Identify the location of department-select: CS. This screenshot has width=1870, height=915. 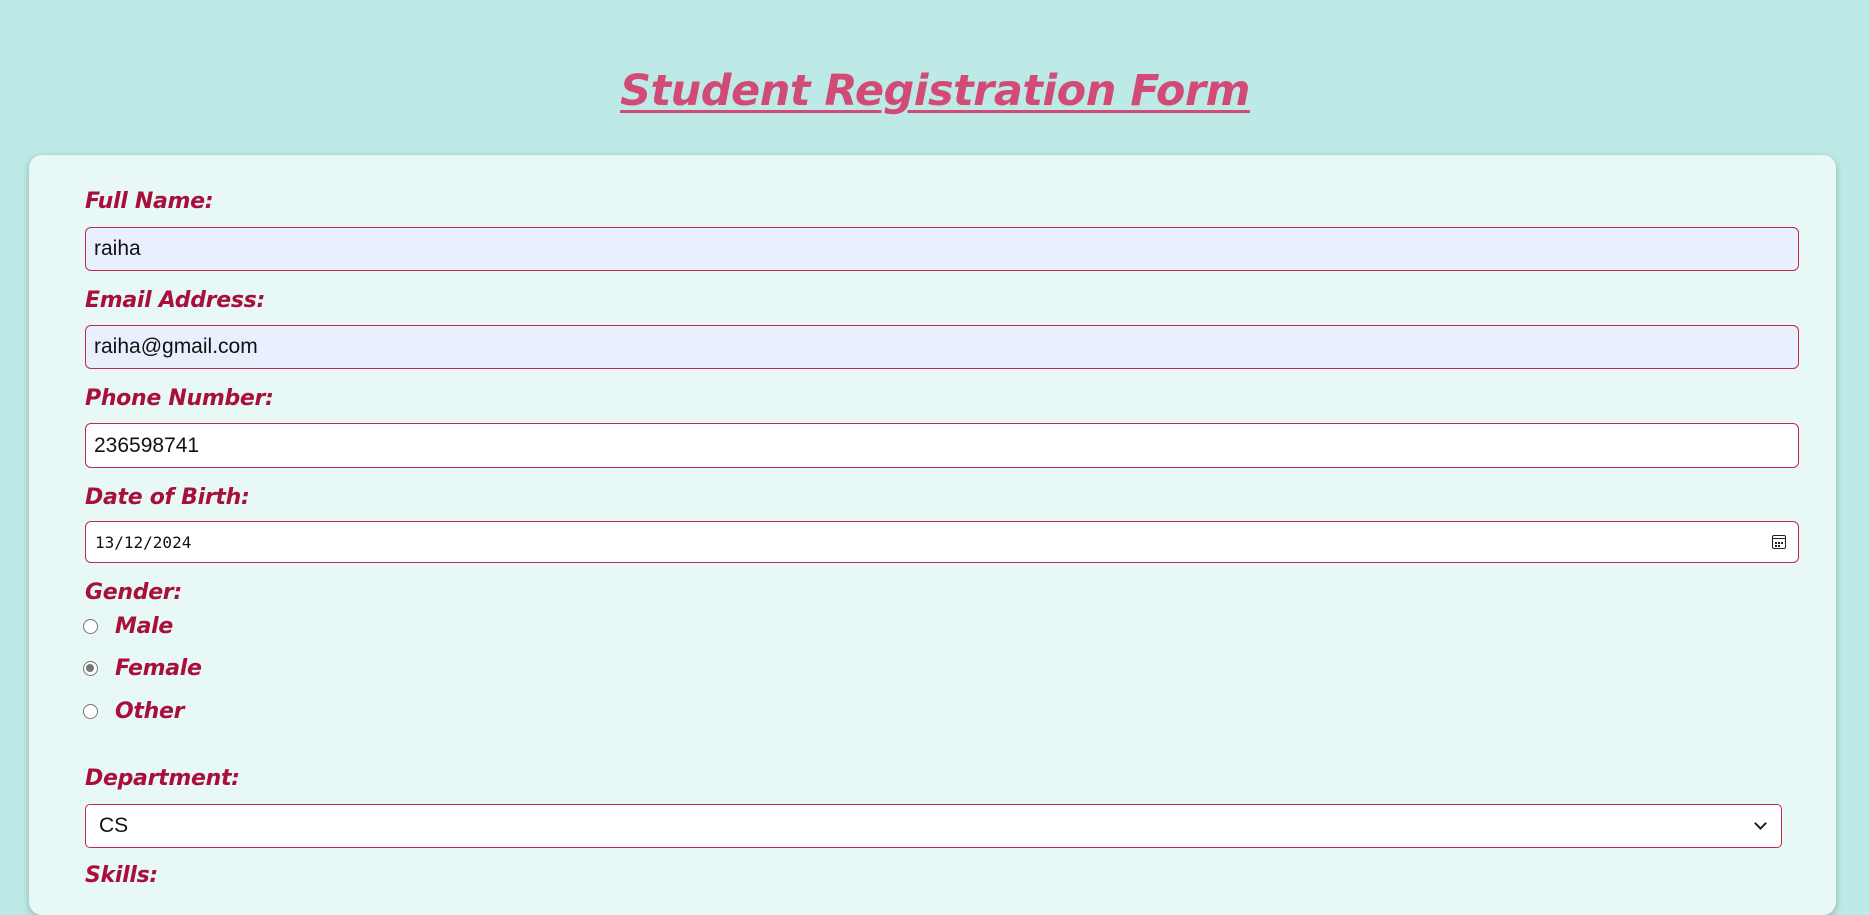
(933, 826).